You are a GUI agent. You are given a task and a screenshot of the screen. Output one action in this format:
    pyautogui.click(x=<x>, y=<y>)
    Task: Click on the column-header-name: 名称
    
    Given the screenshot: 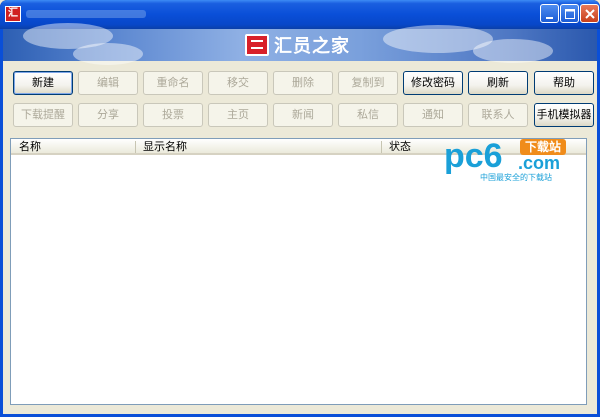 What is the action you would take?
    pyautogui.click(x=73, y=147)
    